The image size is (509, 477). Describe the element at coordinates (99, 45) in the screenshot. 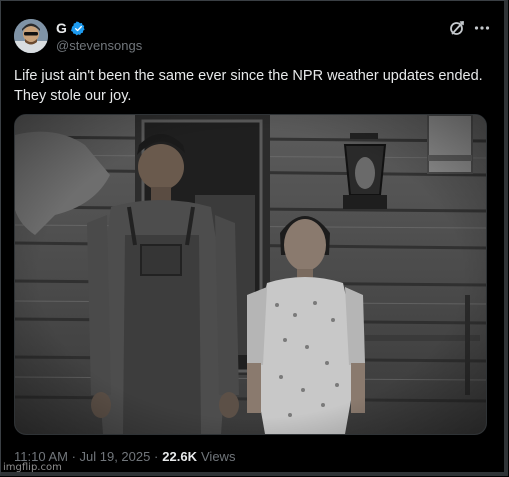

I see `author-handle: @stevensongs` at that location.